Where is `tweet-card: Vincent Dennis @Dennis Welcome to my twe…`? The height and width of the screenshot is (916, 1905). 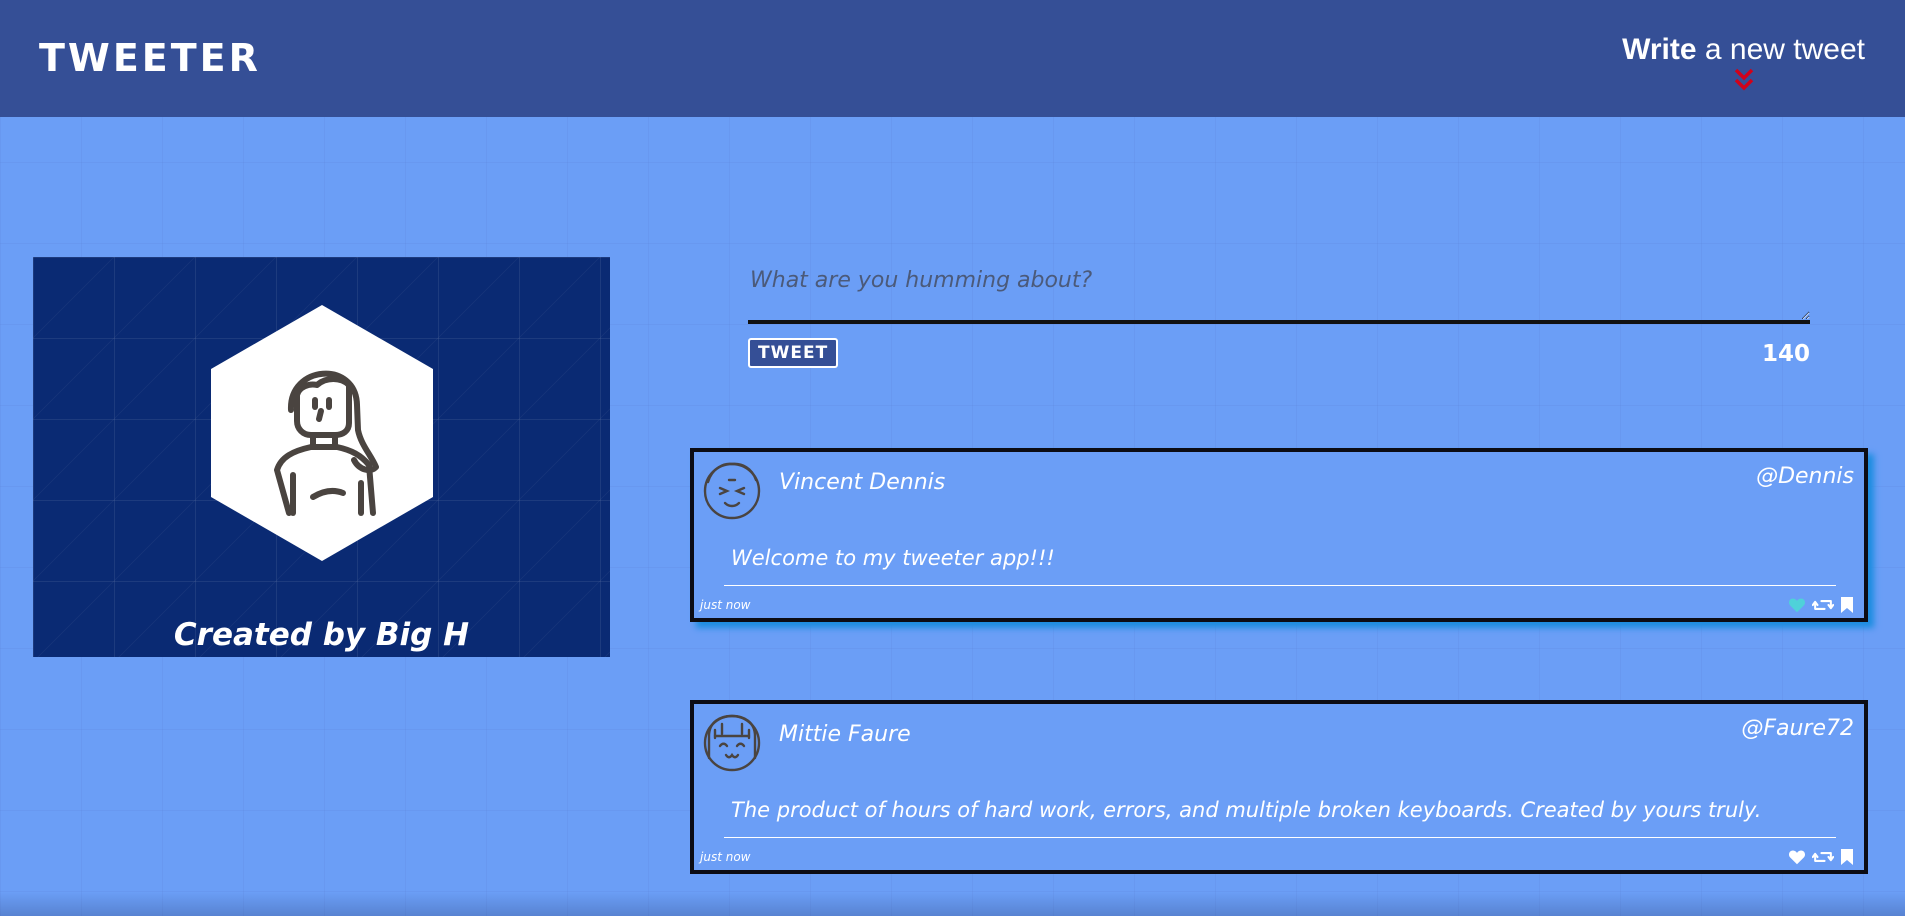 tweet-card: Vincent Dennis @Dennis Welcome to my twe… is located at coordinates (1279, 535).